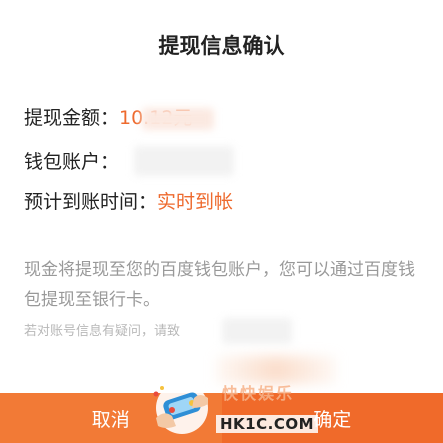  What do you see at coordinates (221, 46) in the screenshot?
I see `dialog-title: 提现信息确认` at bounding box center [221, 46].